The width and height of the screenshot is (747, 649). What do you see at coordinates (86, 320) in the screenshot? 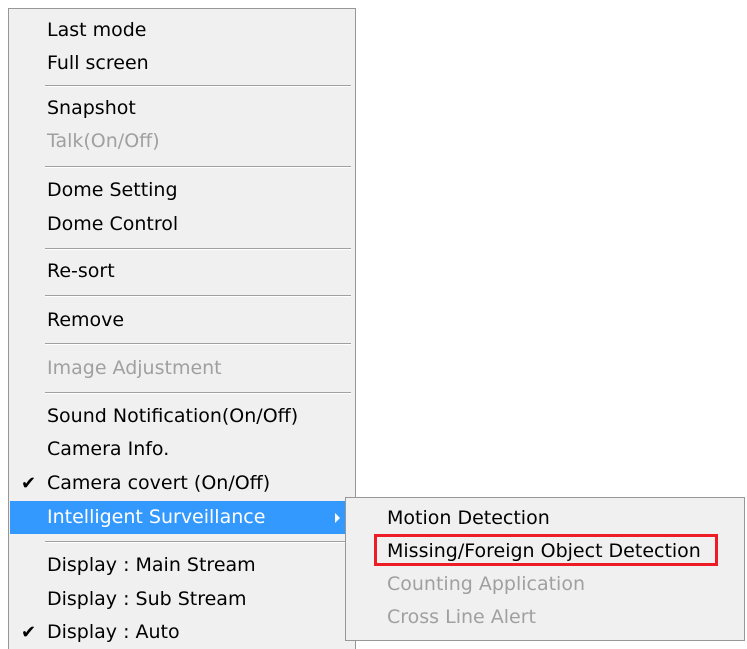
I see `menu-item-label: Remove` at bounding box center [86, 320].